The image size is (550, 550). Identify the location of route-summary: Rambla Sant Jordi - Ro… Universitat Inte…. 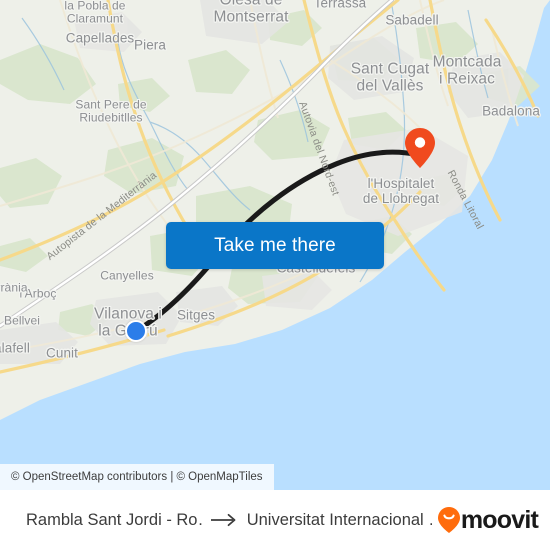
(229, 520).